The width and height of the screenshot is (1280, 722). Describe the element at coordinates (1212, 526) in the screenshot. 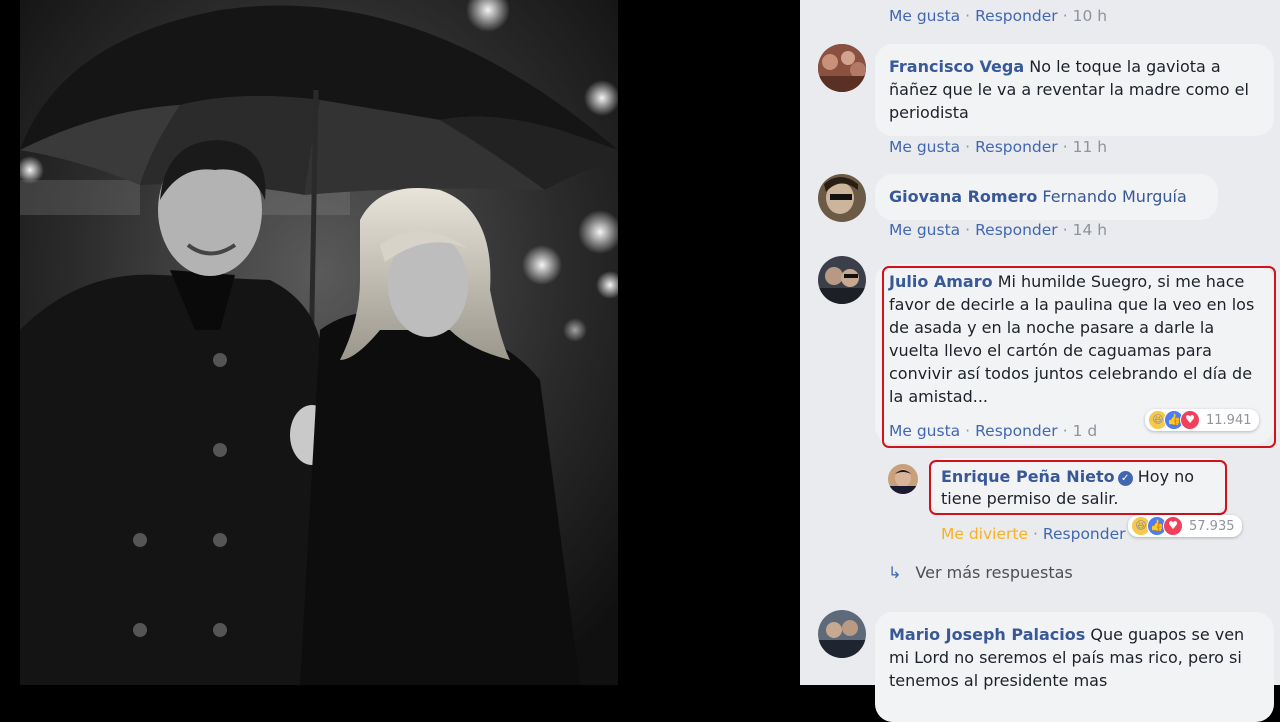

I see `reaction-count: 57.935` at that location.